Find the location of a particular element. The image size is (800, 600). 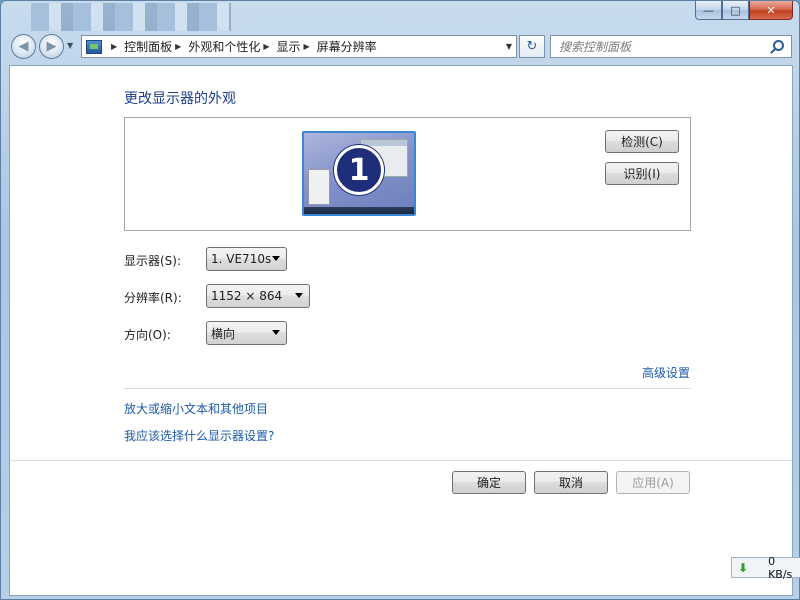

title-bar-buttons: — □ ✕ is located at coordinates (744, 10).